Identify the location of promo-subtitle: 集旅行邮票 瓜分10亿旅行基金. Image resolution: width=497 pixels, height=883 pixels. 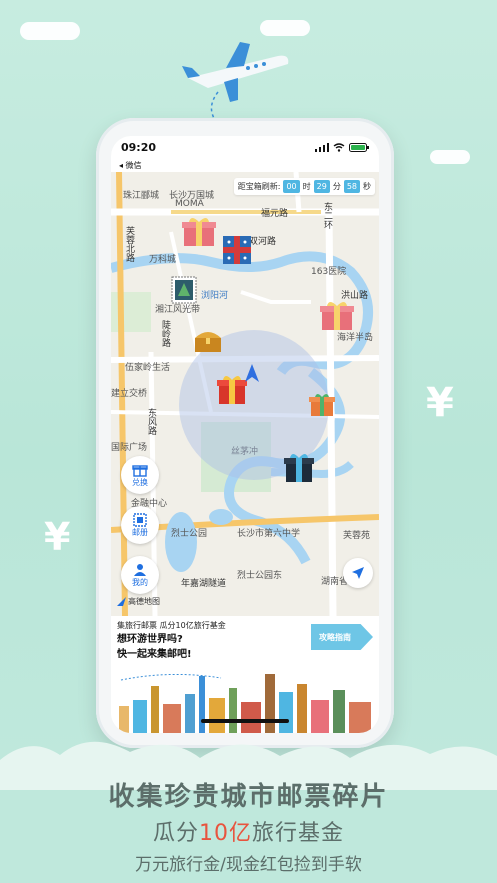
(171, 625).